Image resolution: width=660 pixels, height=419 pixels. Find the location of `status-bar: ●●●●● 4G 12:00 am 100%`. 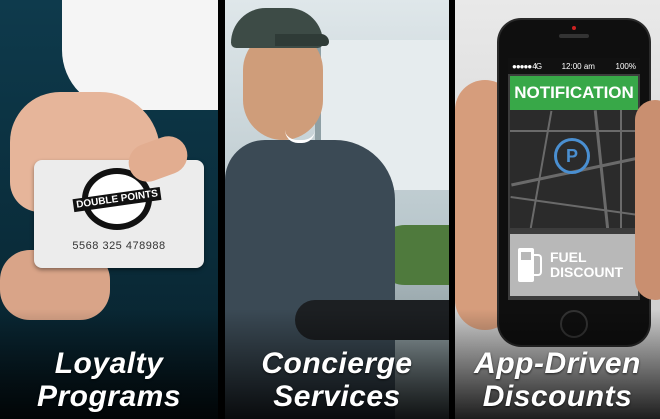

status-bar: ●●●●● 4G 12:00 am 100% is located at coordinates (574, 66).